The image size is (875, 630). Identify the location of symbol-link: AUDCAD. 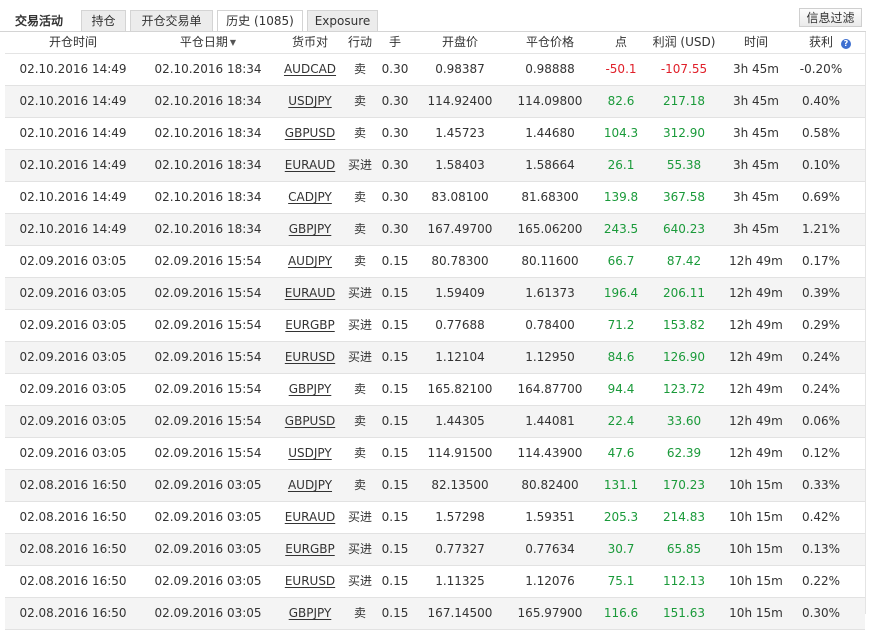
(310, 69).